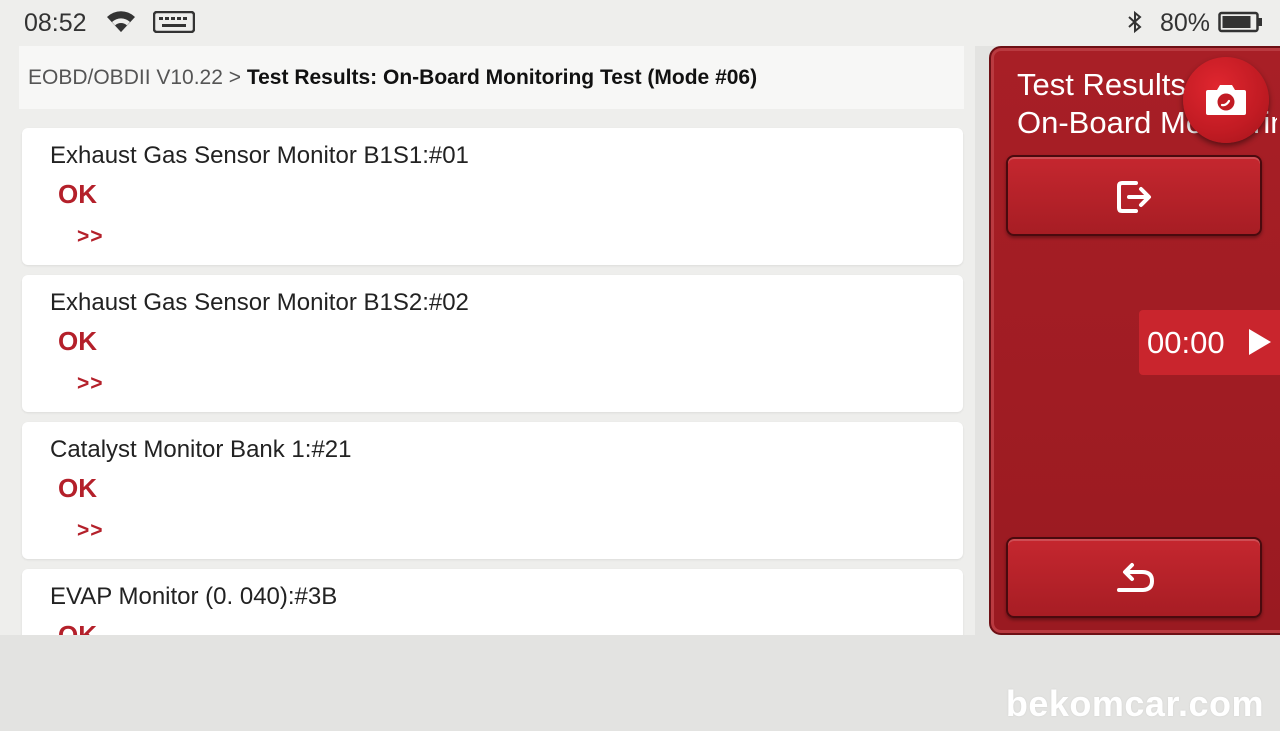  What do you see at coordinates (259, 155) in the screenshot?
I see `result-title: Exhaust Gas Sensor Monitor B1S1:#01` at bounding box center [259, 155].